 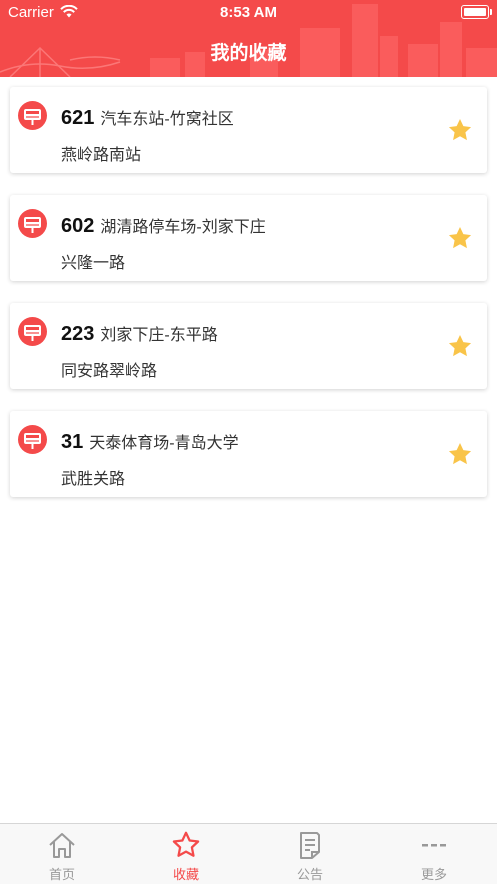 What do you see at coordinates (476, 12) in the screenshot?
I see `battery-icon` at bounding box center [476, 12].